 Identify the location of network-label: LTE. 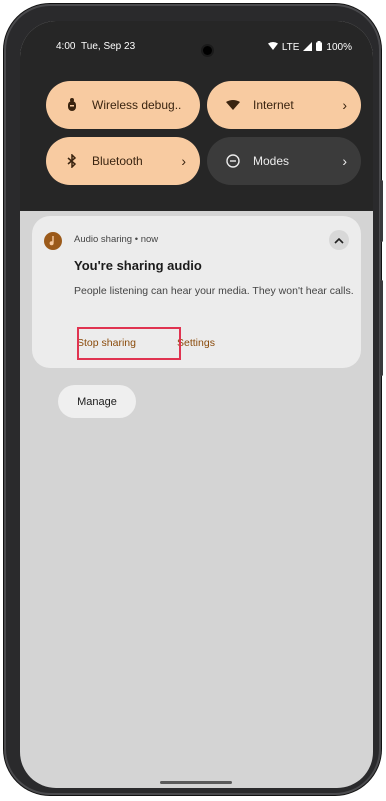
(290, 47).